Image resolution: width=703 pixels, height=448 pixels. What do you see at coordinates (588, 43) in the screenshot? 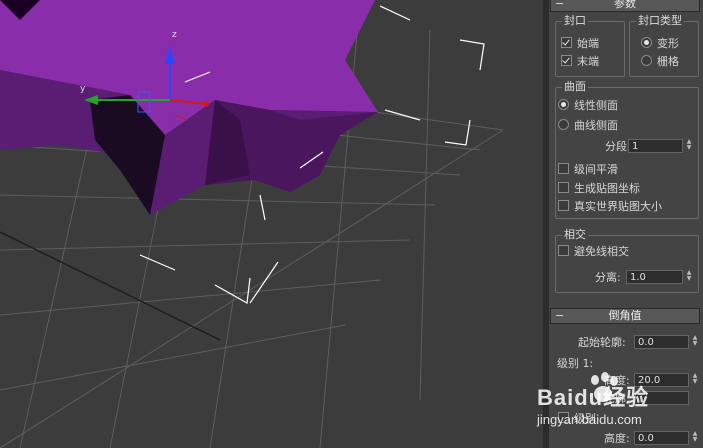
I see `cap-start-label: 始端` at bounding box center [588, 43].